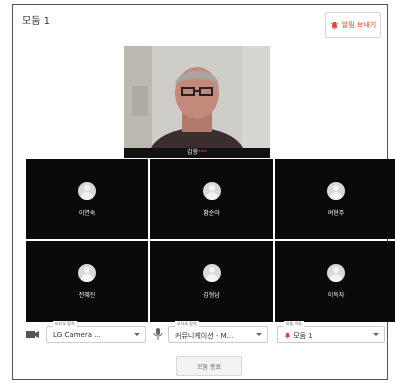  What do you see at coordinates (211, 295) in the screenshot?
I see `participant-name: 김형남` at bounding box center [211, 295].